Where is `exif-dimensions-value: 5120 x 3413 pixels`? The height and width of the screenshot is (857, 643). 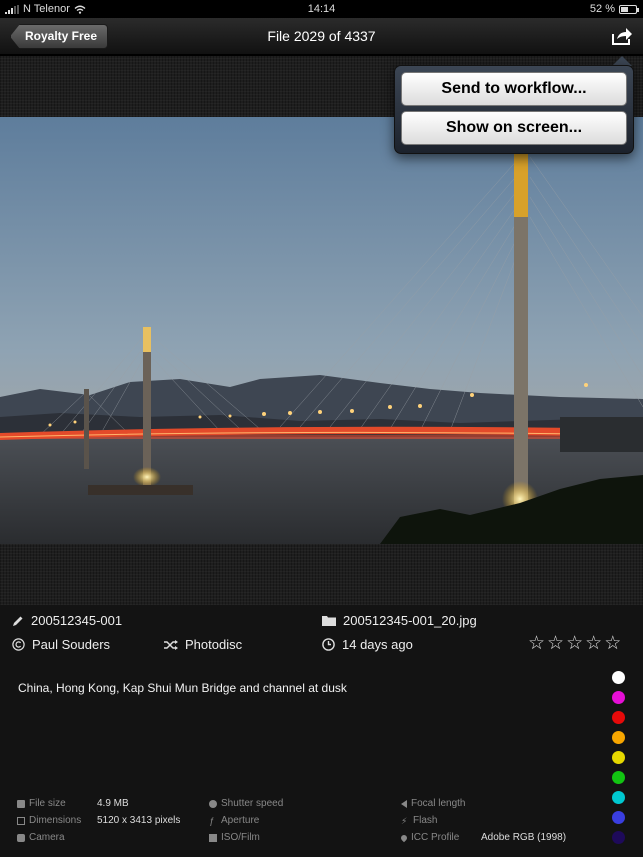
exif-dimensions-value: 5120 x 3413 pixels is located at coordinates (139, 820).